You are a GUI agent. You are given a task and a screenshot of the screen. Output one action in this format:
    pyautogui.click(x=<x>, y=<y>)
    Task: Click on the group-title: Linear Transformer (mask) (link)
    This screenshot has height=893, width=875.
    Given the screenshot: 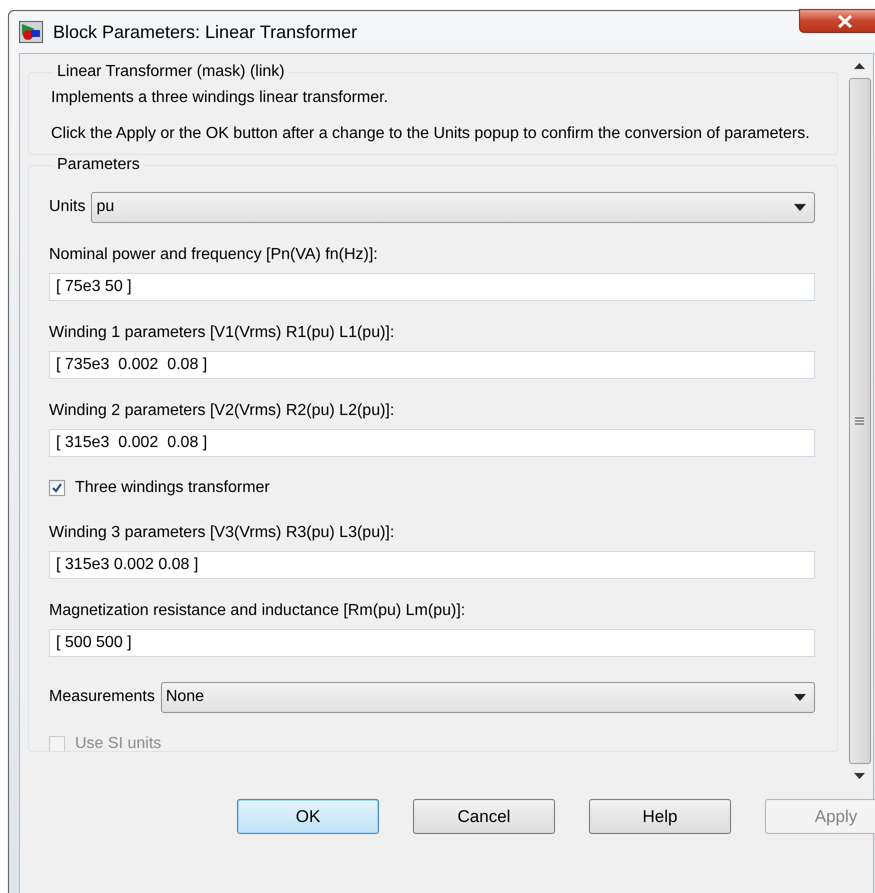 What is the action you would take?
    pyautogui.click(x=171, y=72)
    